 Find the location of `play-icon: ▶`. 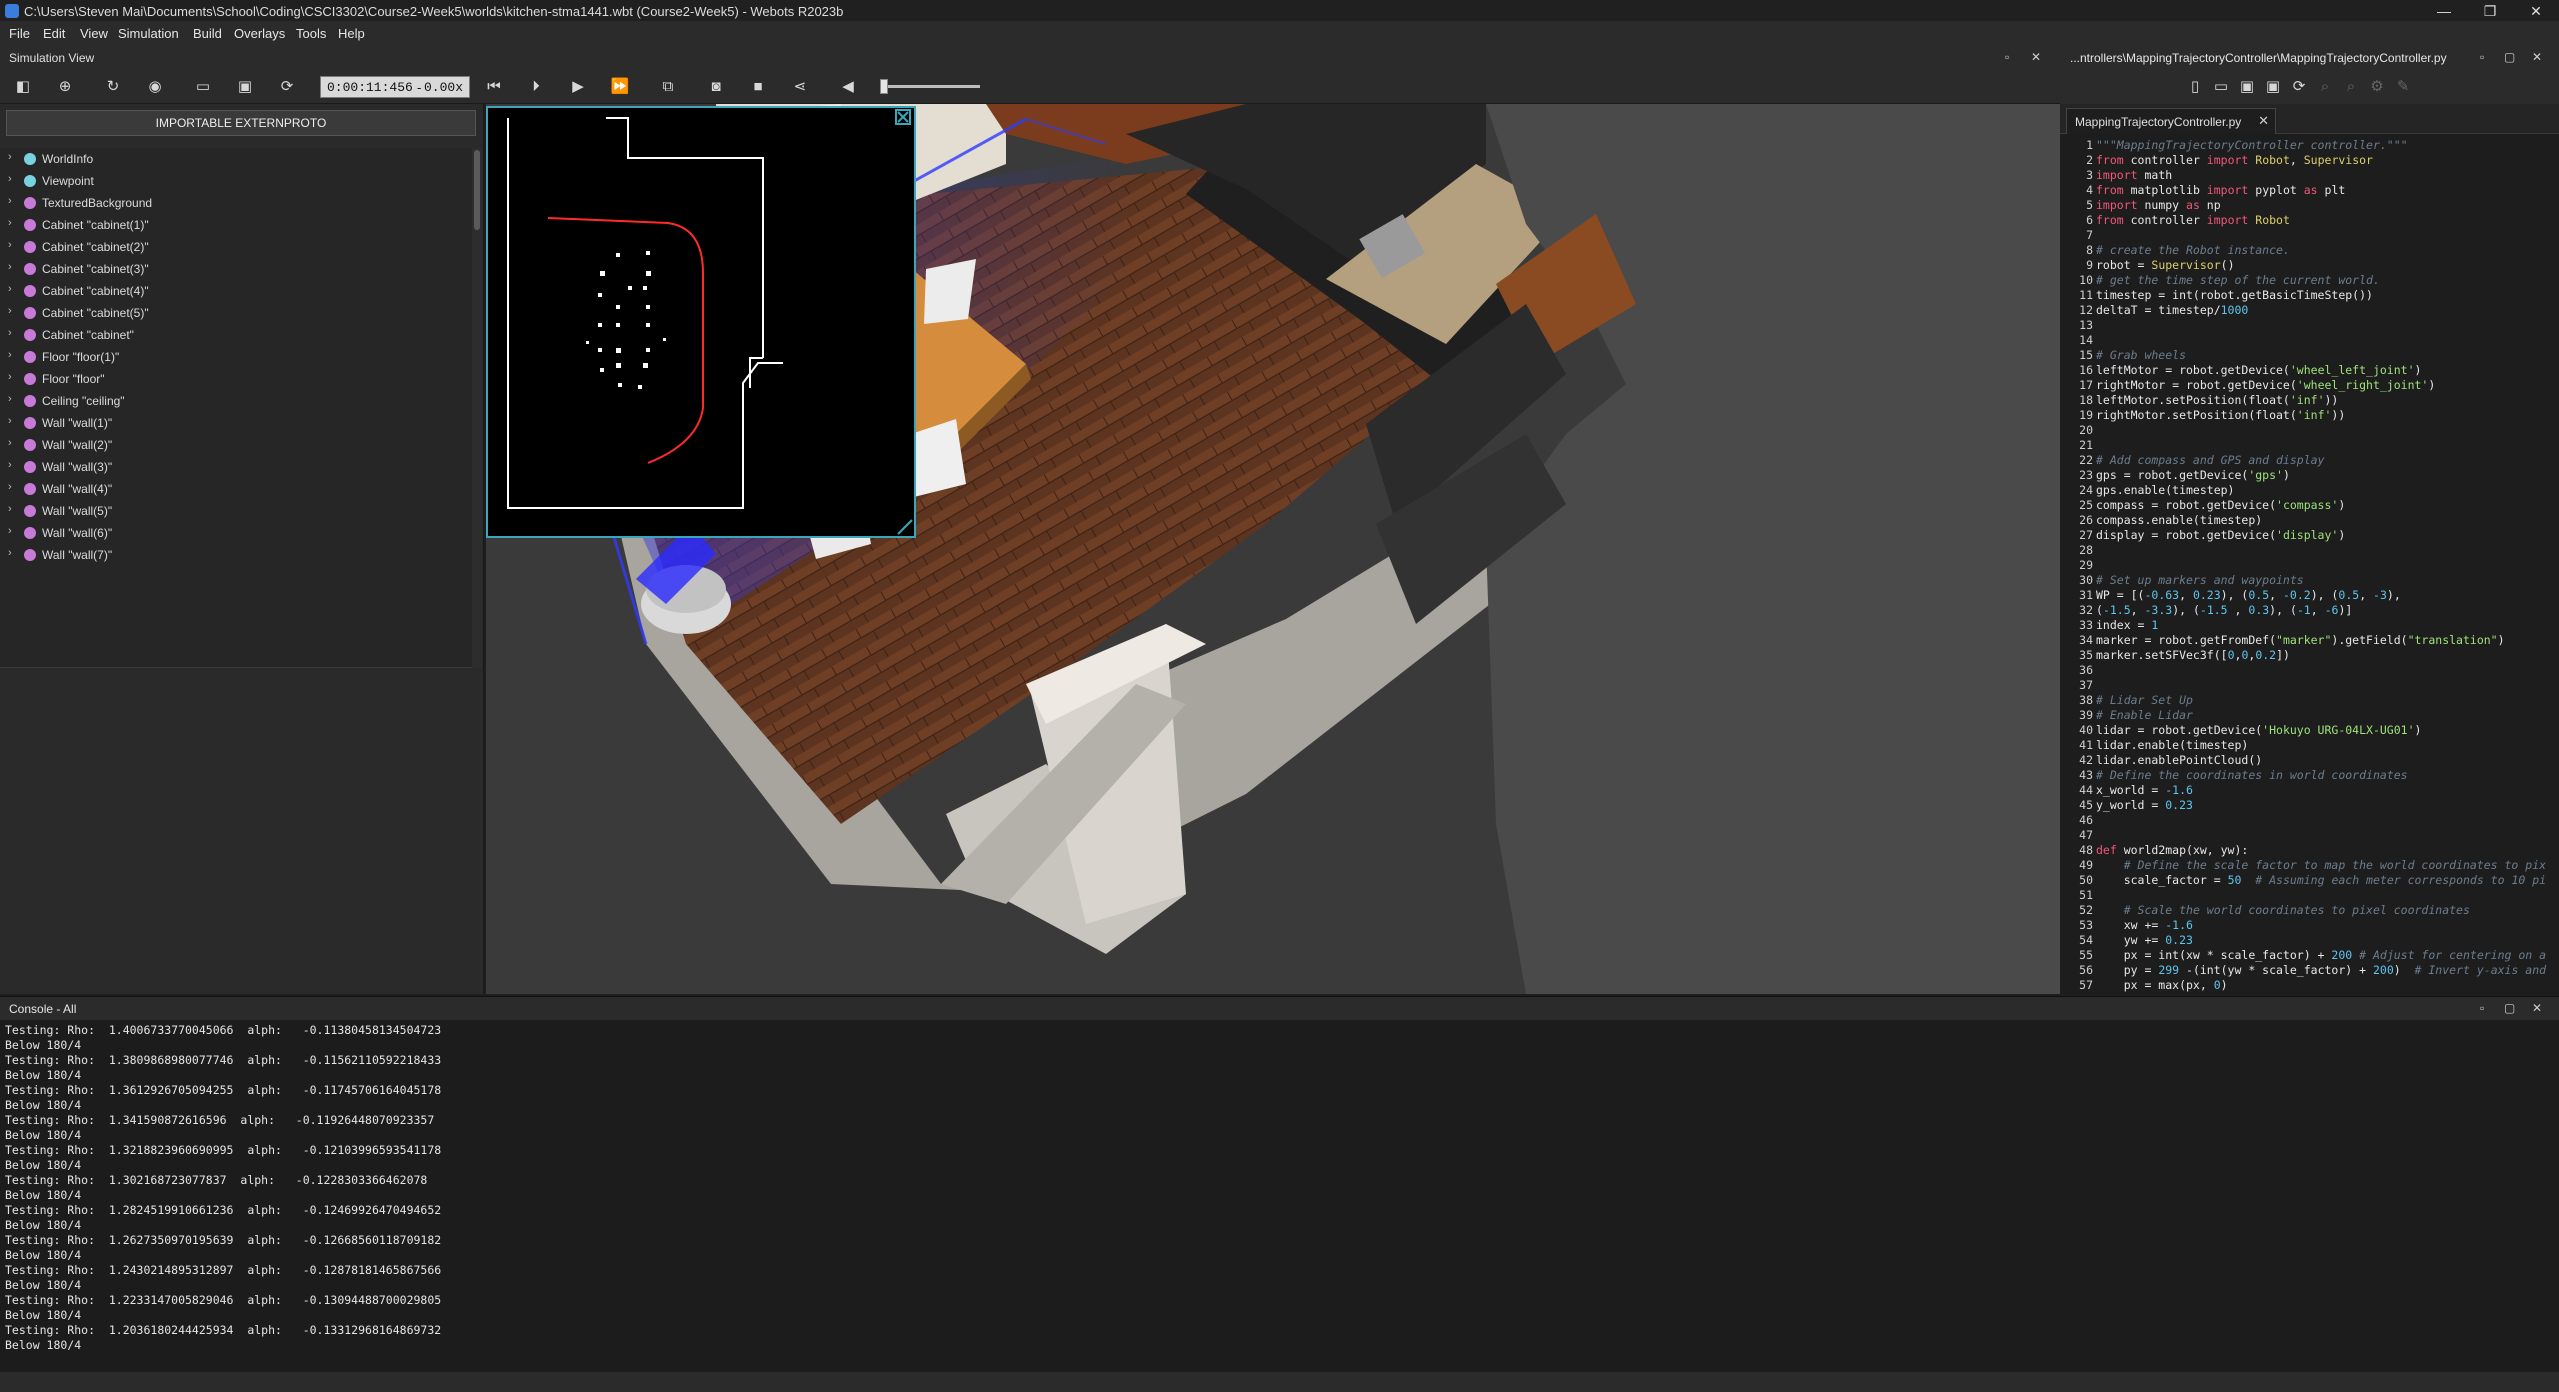

play-icon: ▶ is located at coordinates (578, 87).